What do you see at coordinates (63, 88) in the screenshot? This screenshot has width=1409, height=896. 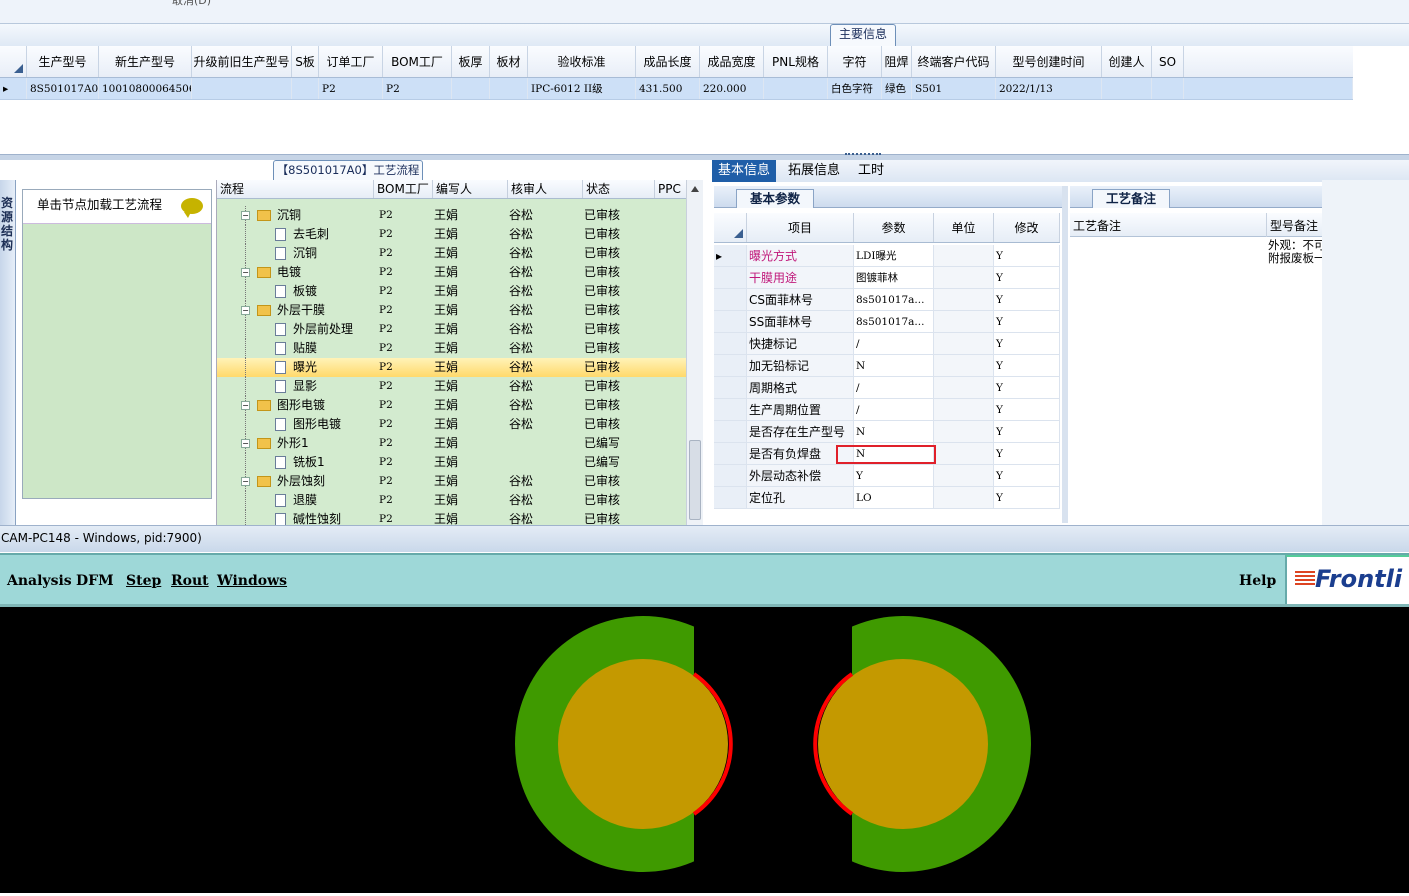 I see `cell: 8S501017A0` at bounding box center [63, 88].